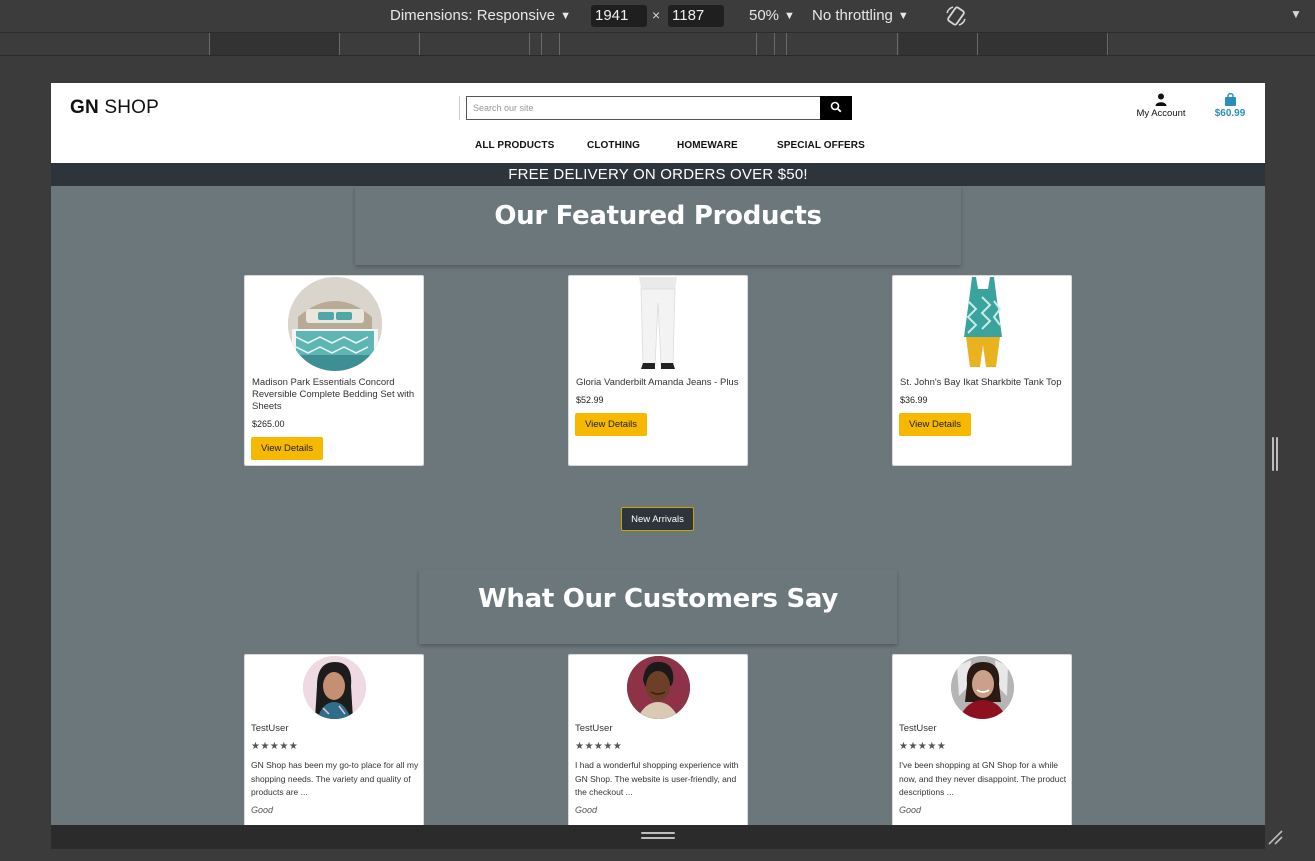  What do you see at coordinates (1296, 14) in the screenshot?
I see `more-options-icon: ▼` at bounding box center [1296, 14].